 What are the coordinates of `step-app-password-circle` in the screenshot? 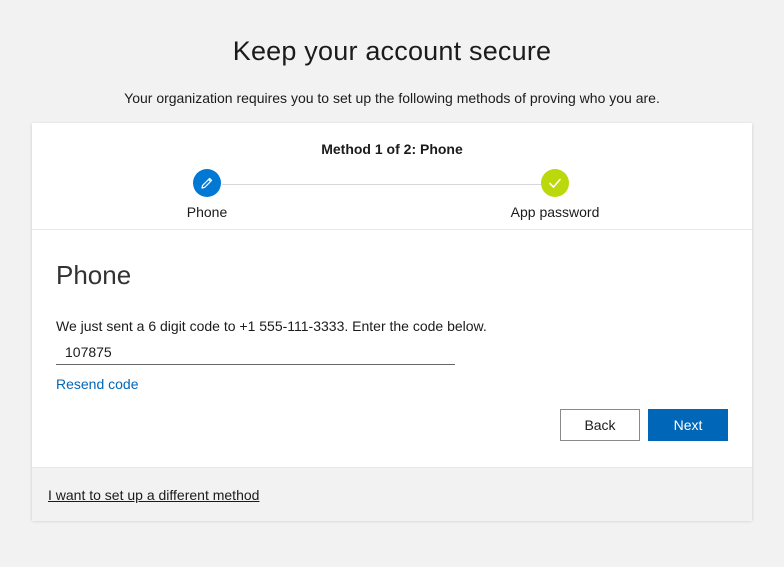 It's located at (555, 183).